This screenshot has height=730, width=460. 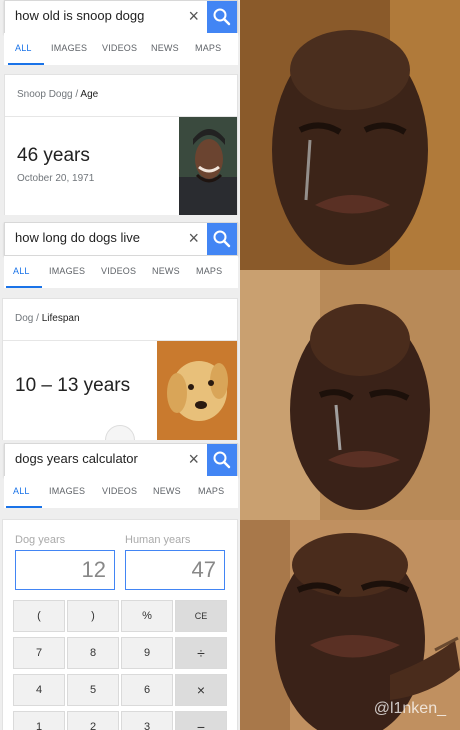 I want to click on key-7: 7, so click(x=39, y=653).